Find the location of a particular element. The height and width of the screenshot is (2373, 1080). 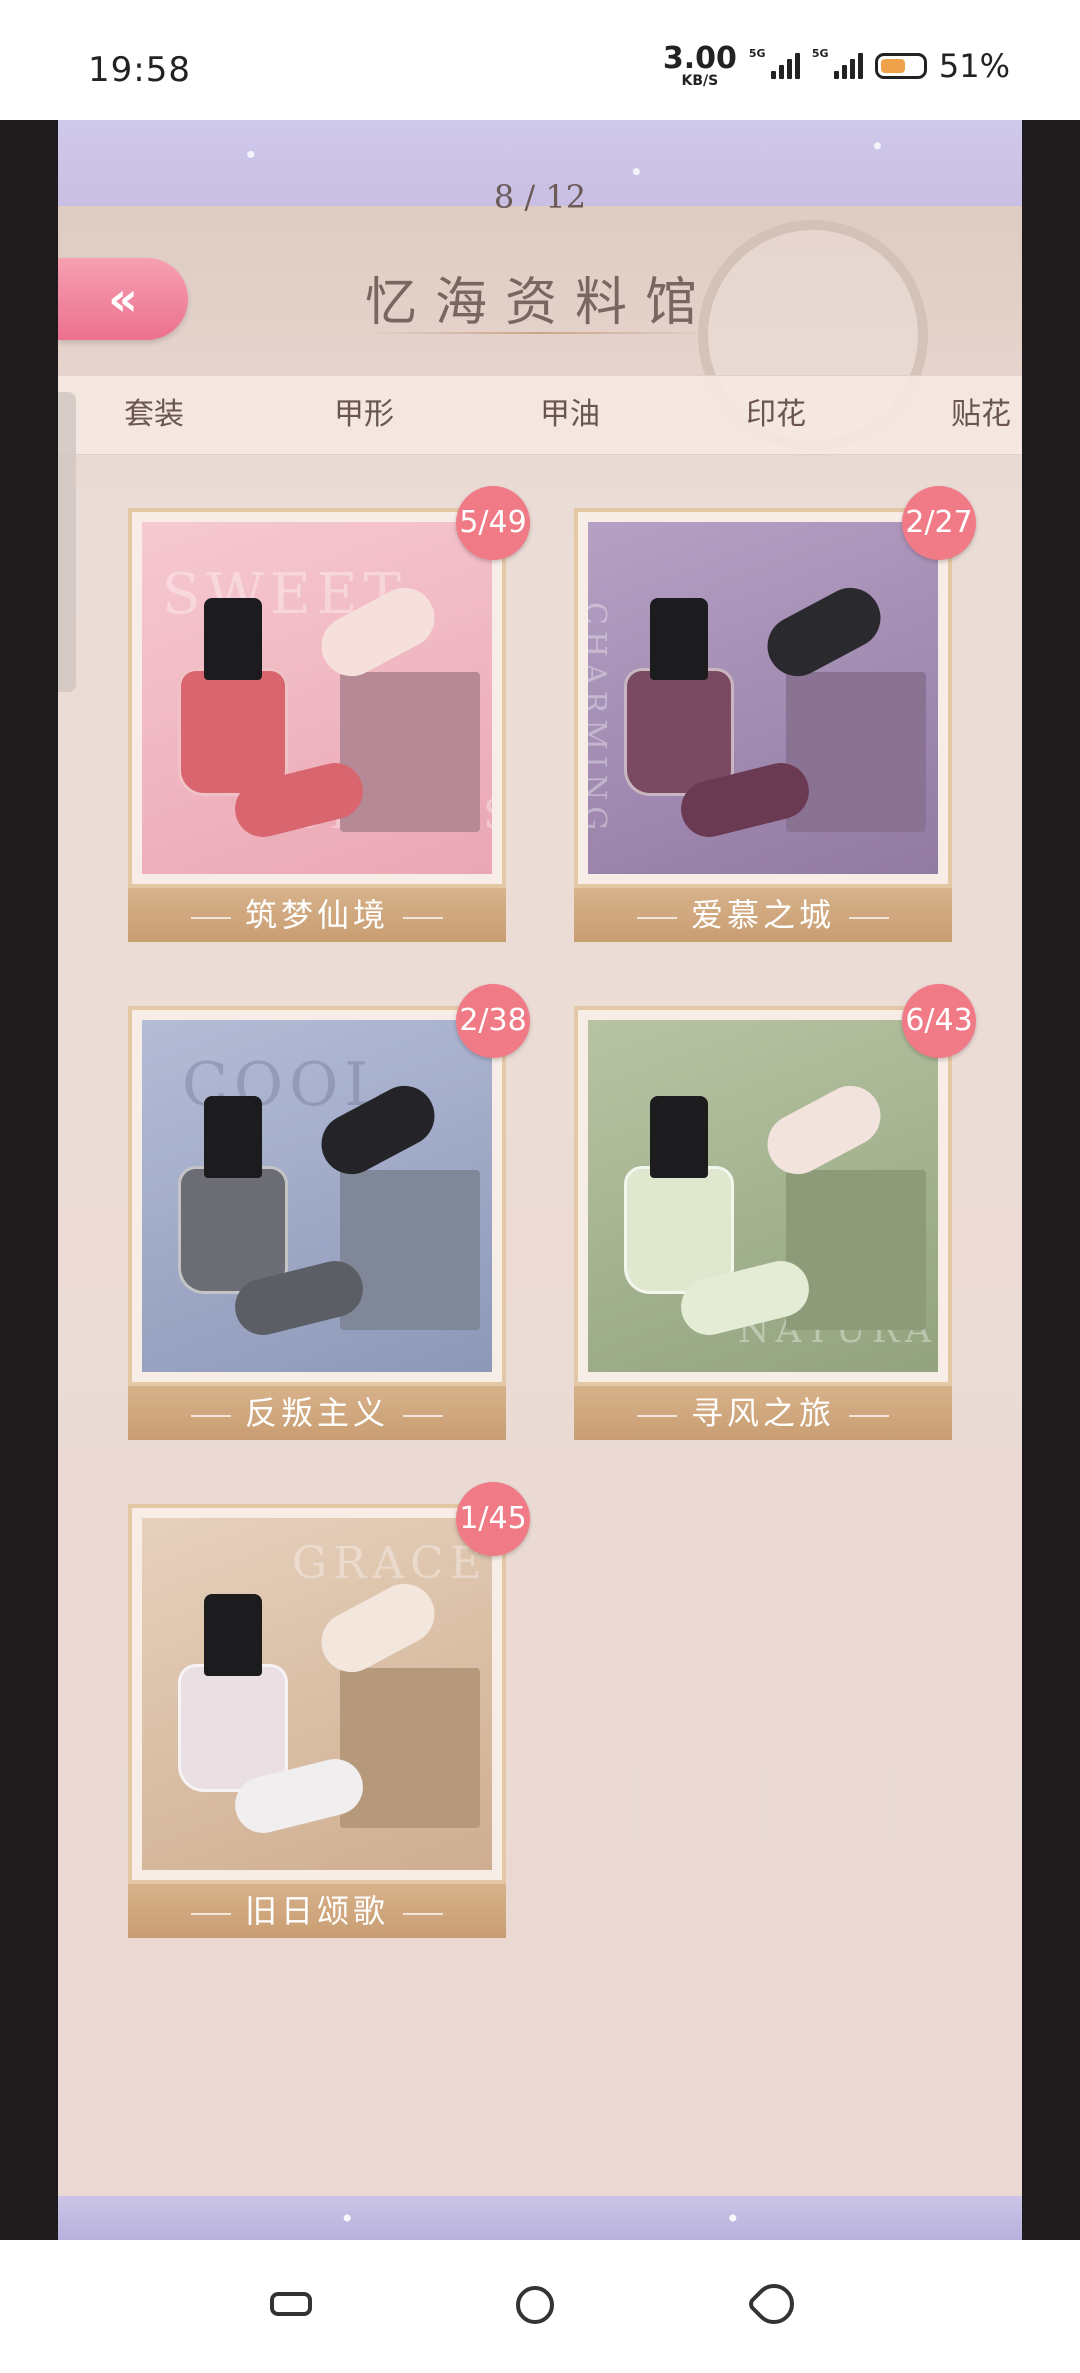

card-title: 筑梦仙境 is located at coordinates (317, 915).